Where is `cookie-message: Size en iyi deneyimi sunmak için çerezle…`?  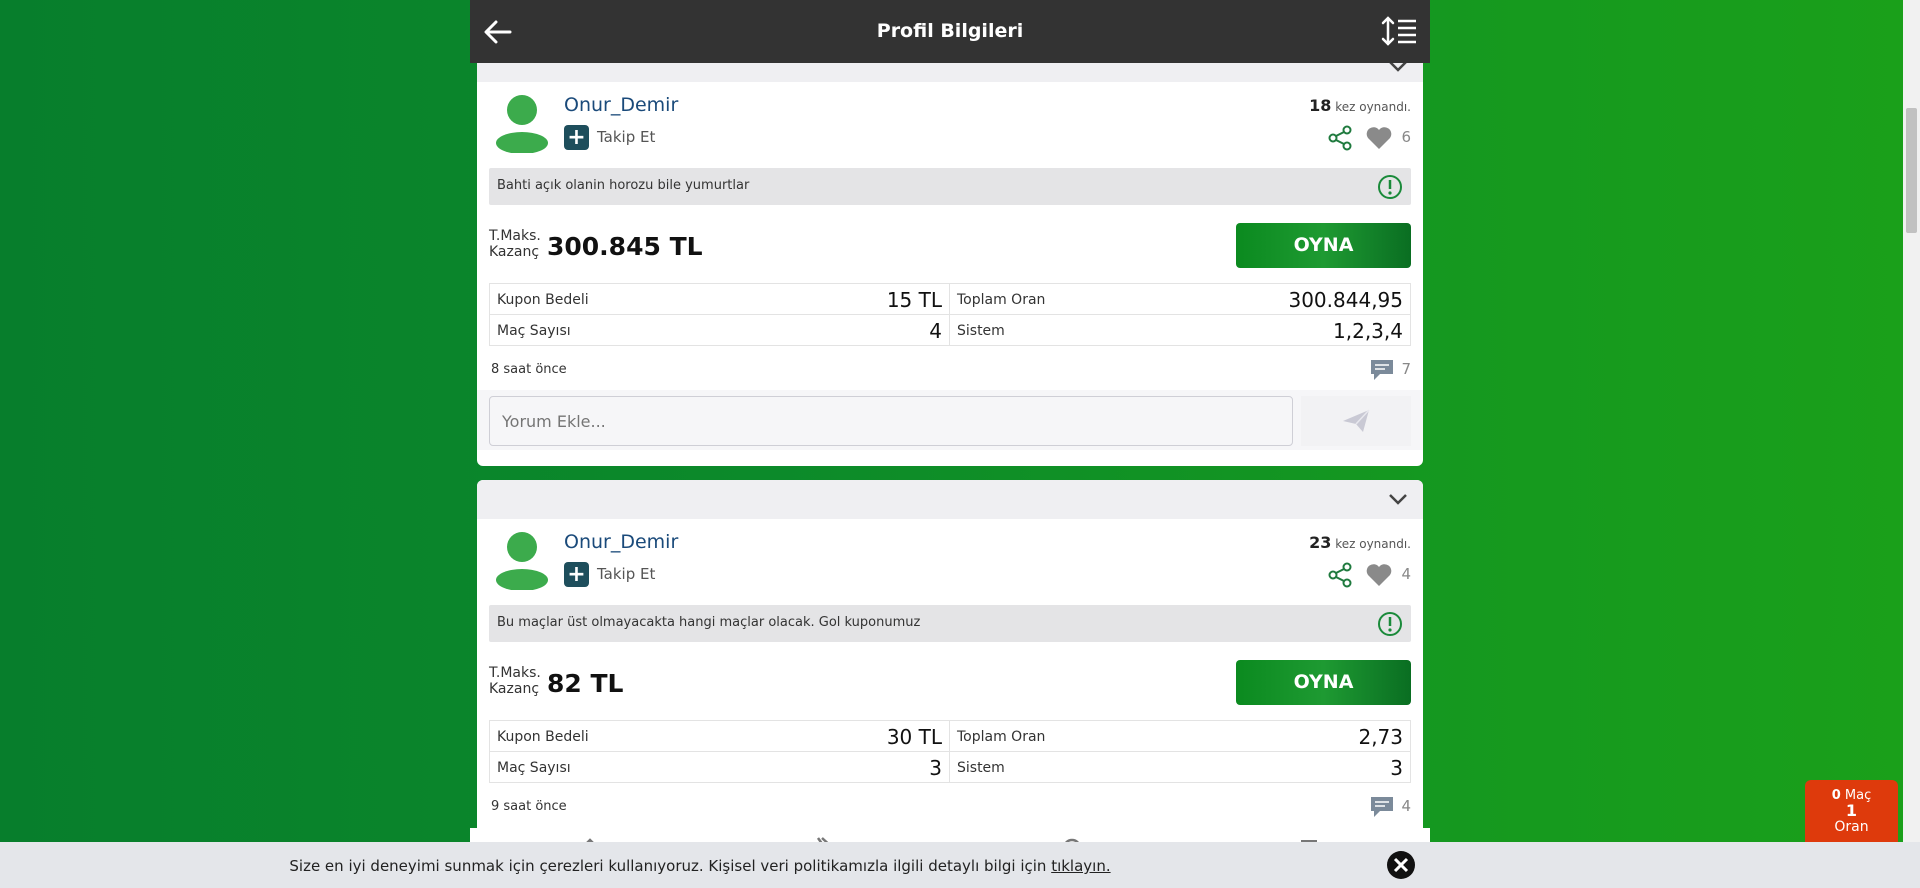
cookie-message: Size en iyi deneyimi sunmak için çerezle… is located at coordinates (668, 866).